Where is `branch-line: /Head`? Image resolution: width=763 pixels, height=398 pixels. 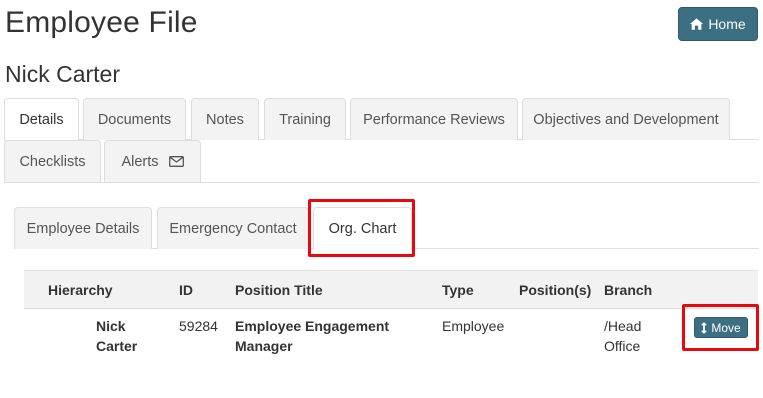
branch-line: /Head is located at coordinates (623, 326).